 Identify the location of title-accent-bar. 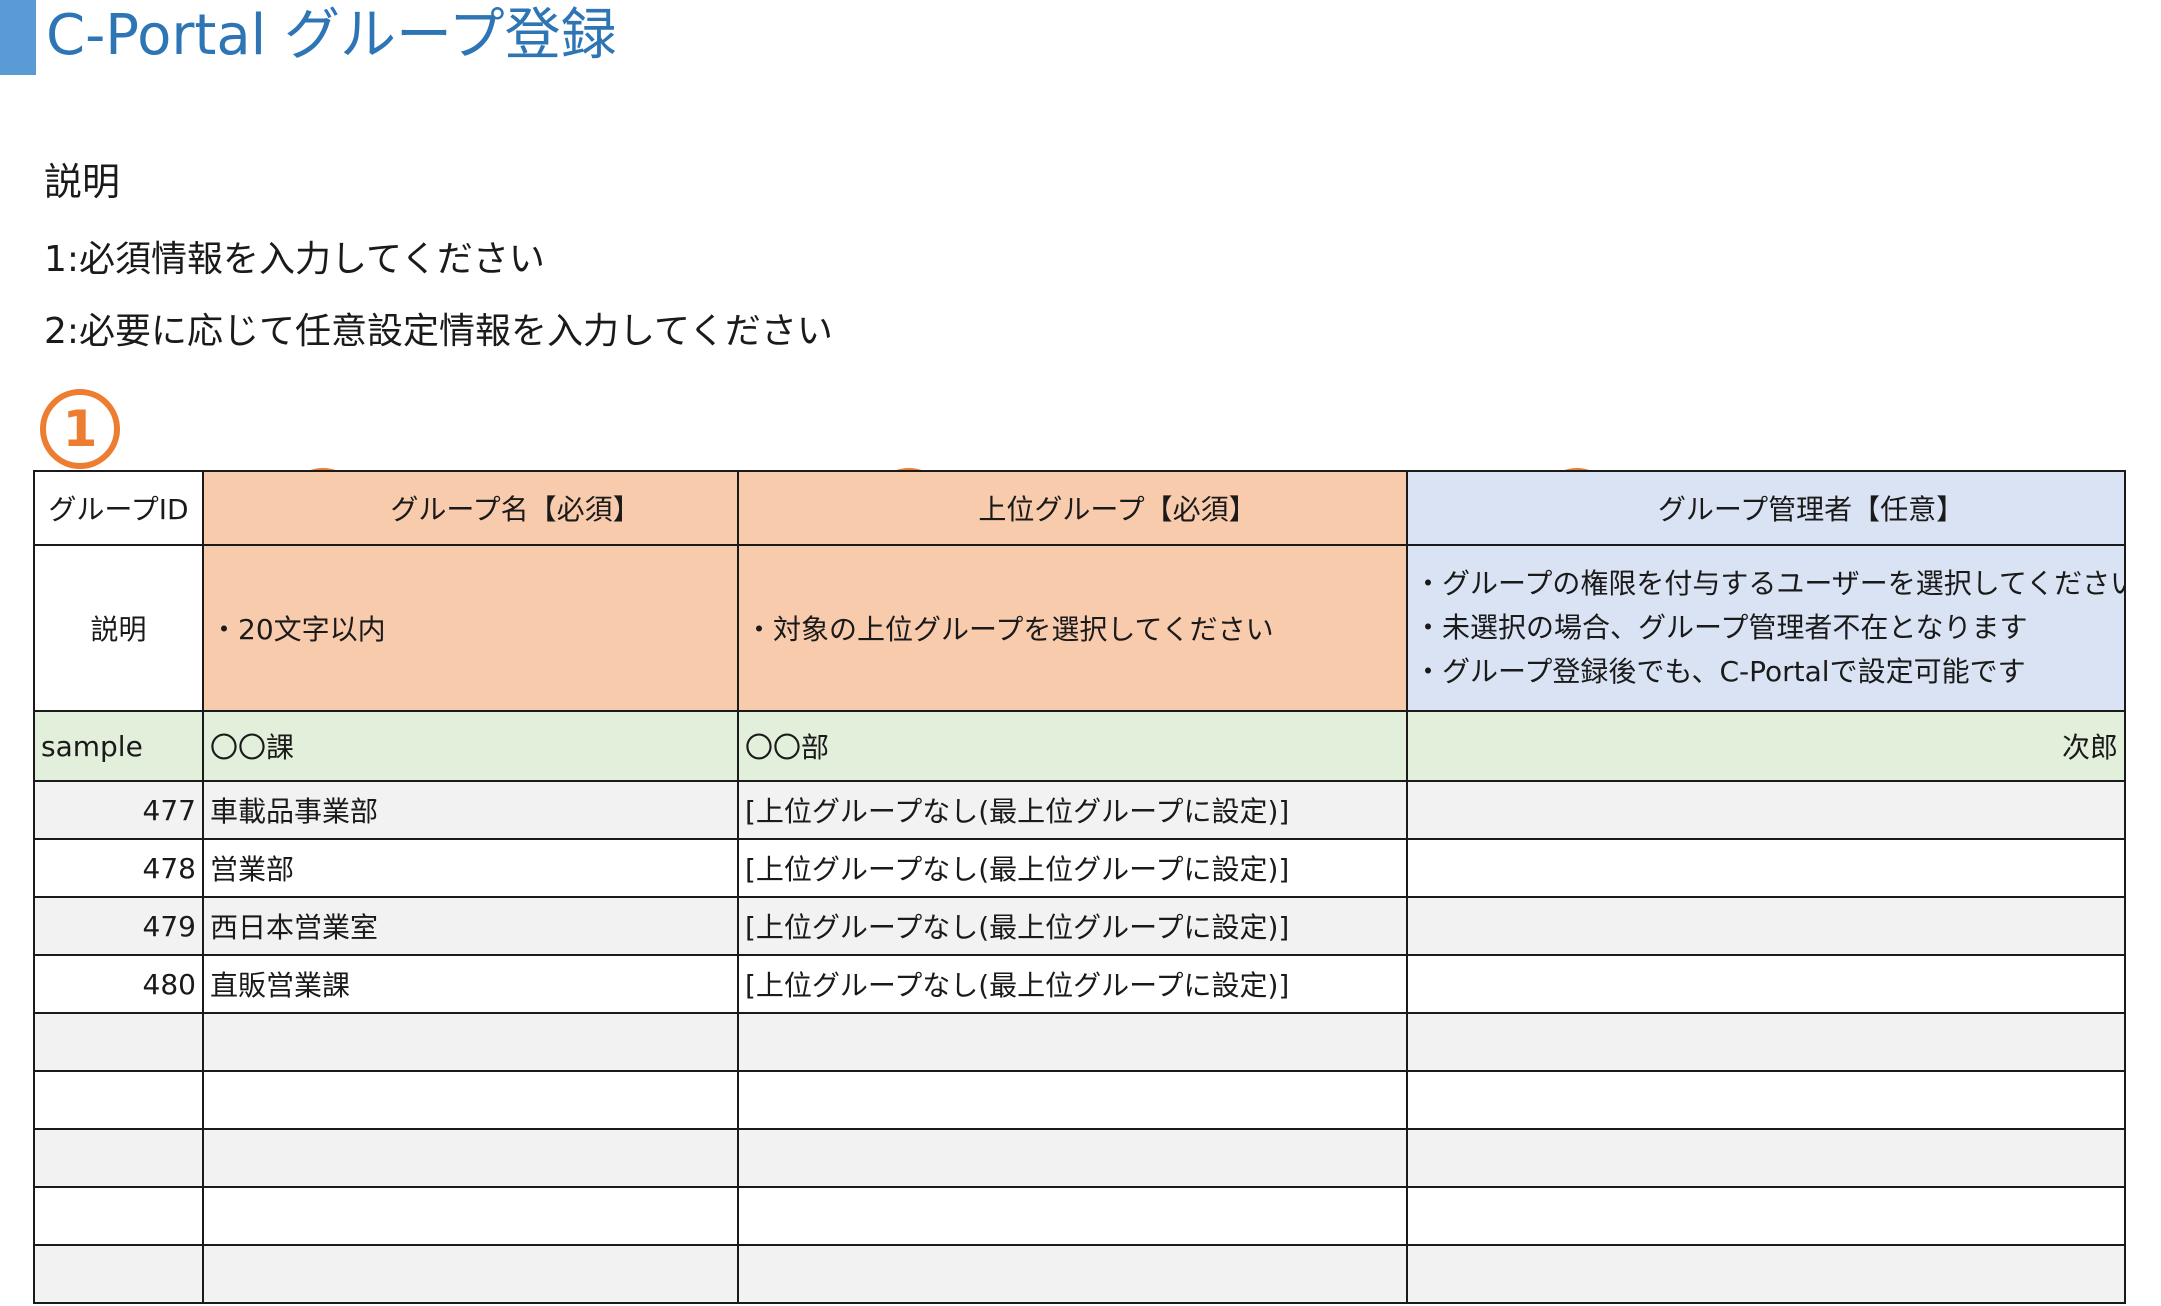
(18, 37).